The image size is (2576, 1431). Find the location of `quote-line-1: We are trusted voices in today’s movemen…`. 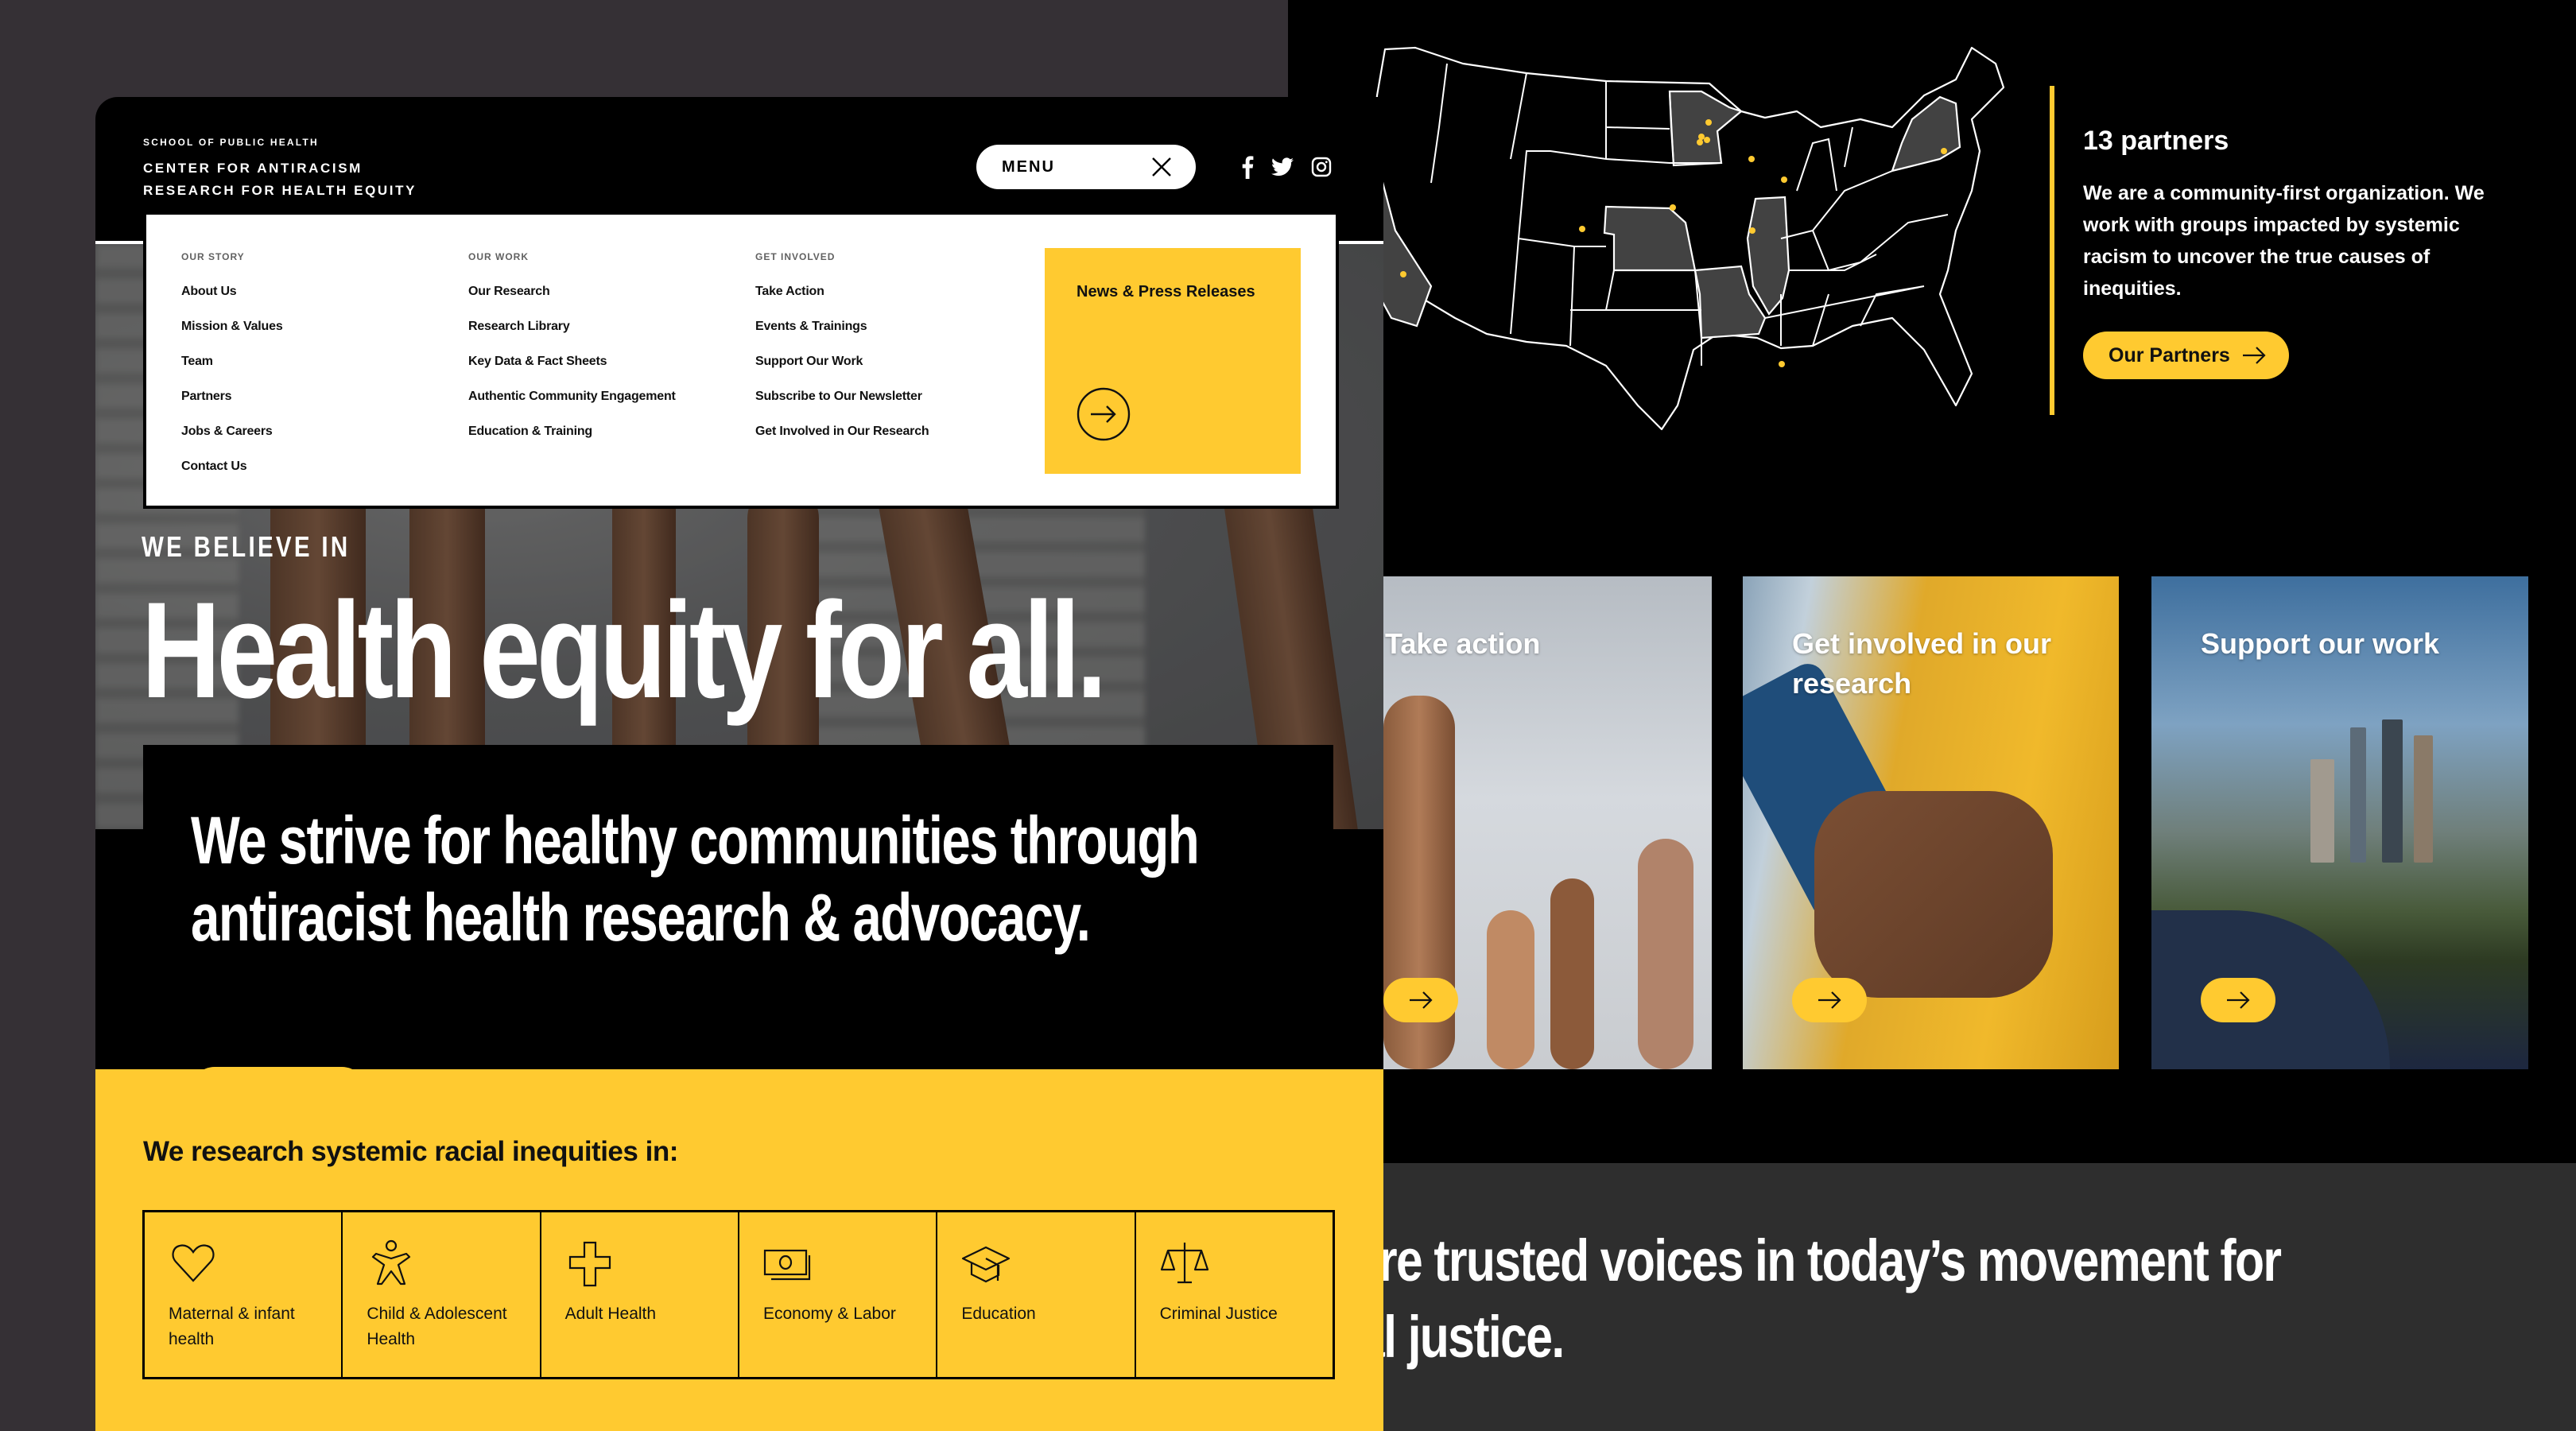

quote-line-1: We are trusted voices in today’s movemen… is located at coordinates (1785, 1260).